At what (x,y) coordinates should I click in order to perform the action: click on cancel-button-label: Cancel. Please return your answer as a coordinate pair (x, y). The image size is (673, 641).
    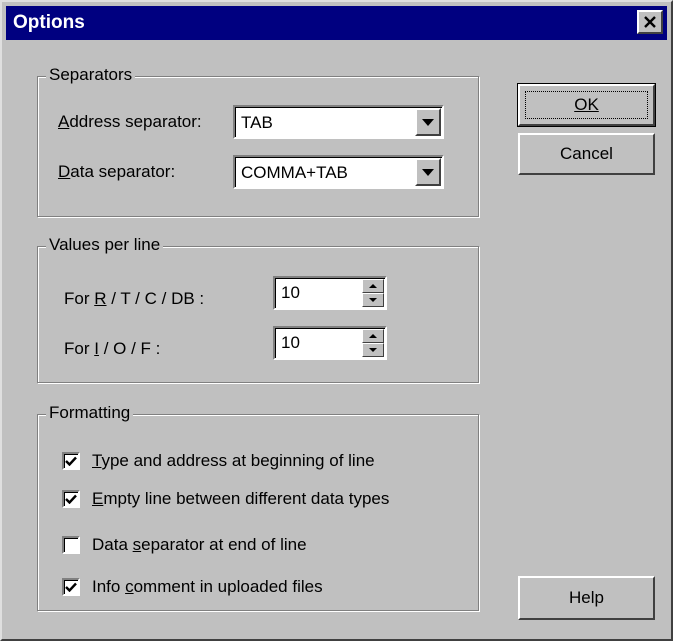
    Looking at the image, I should click on (586, 153).